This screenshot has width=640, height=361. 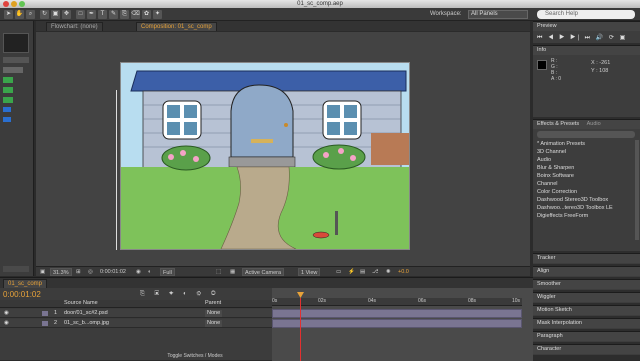 I want to click on time-ruler: 0s 02s 04s 06s 08s 10s, so click(x=397, y=302).